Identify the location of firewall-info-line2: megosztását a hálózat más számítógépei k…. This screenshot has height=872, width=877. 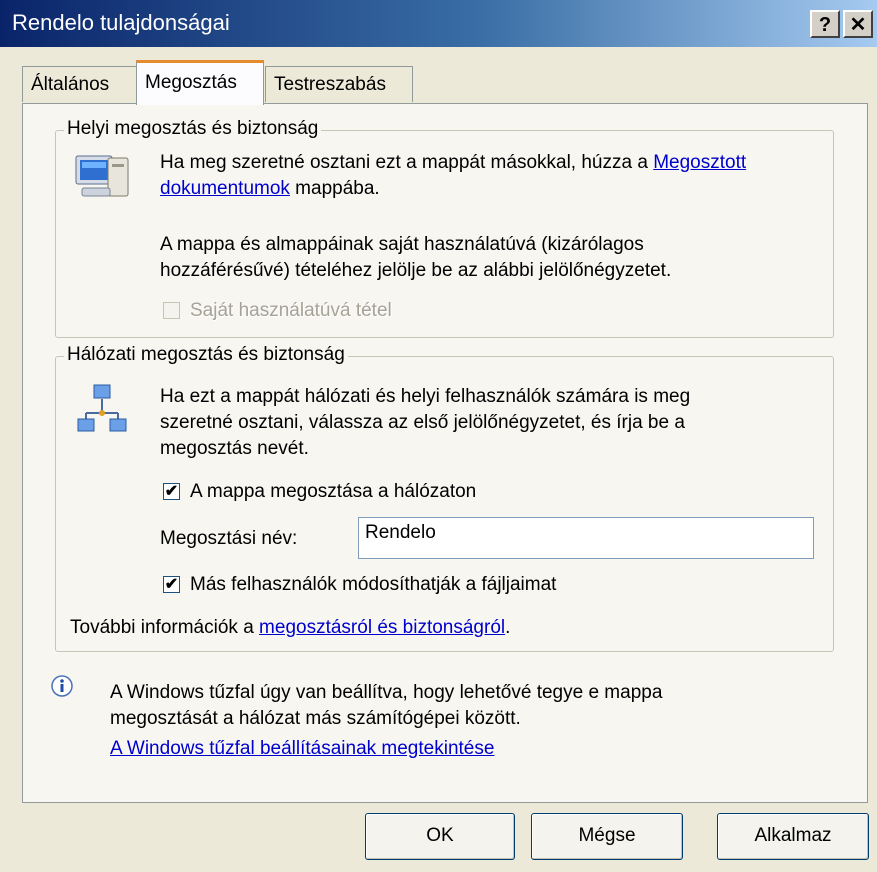
(315, 718).